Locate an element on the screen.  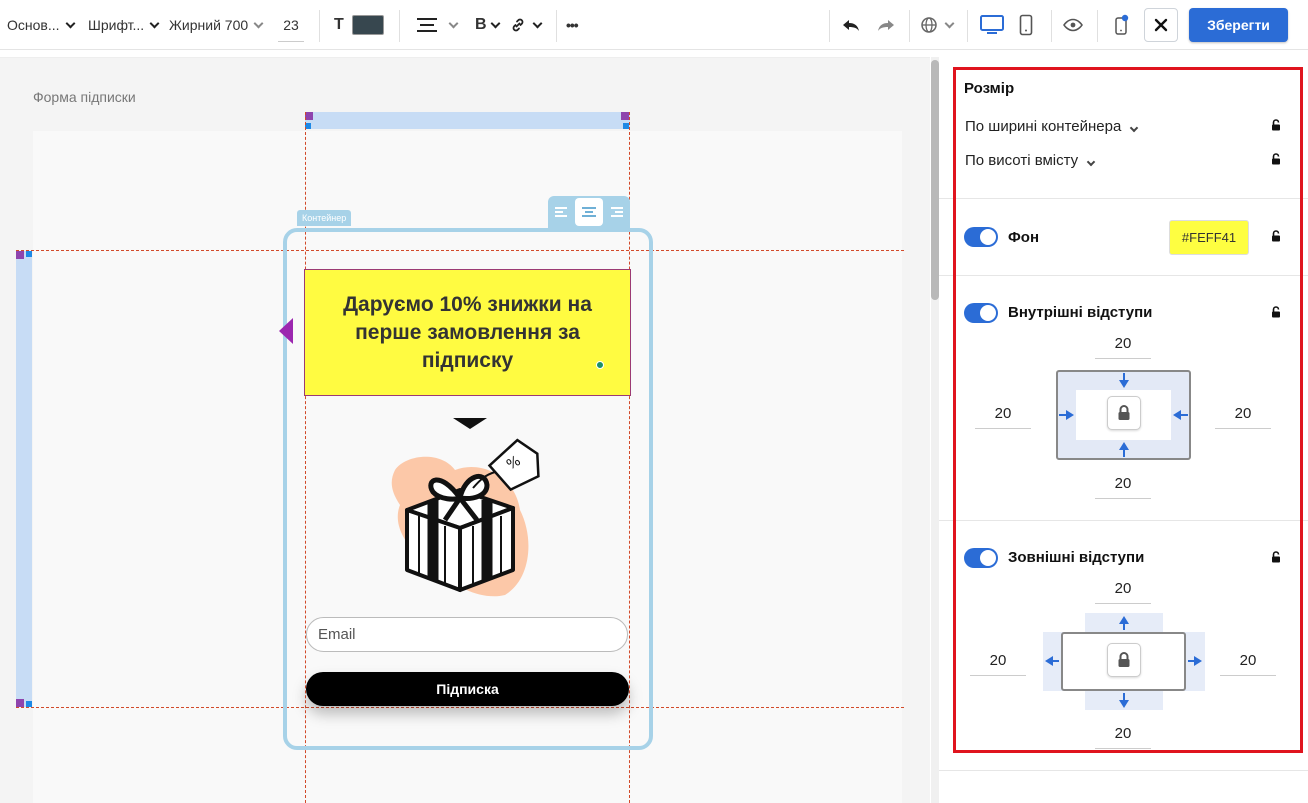
left-resize-handle is located at coordinates (24, 479).